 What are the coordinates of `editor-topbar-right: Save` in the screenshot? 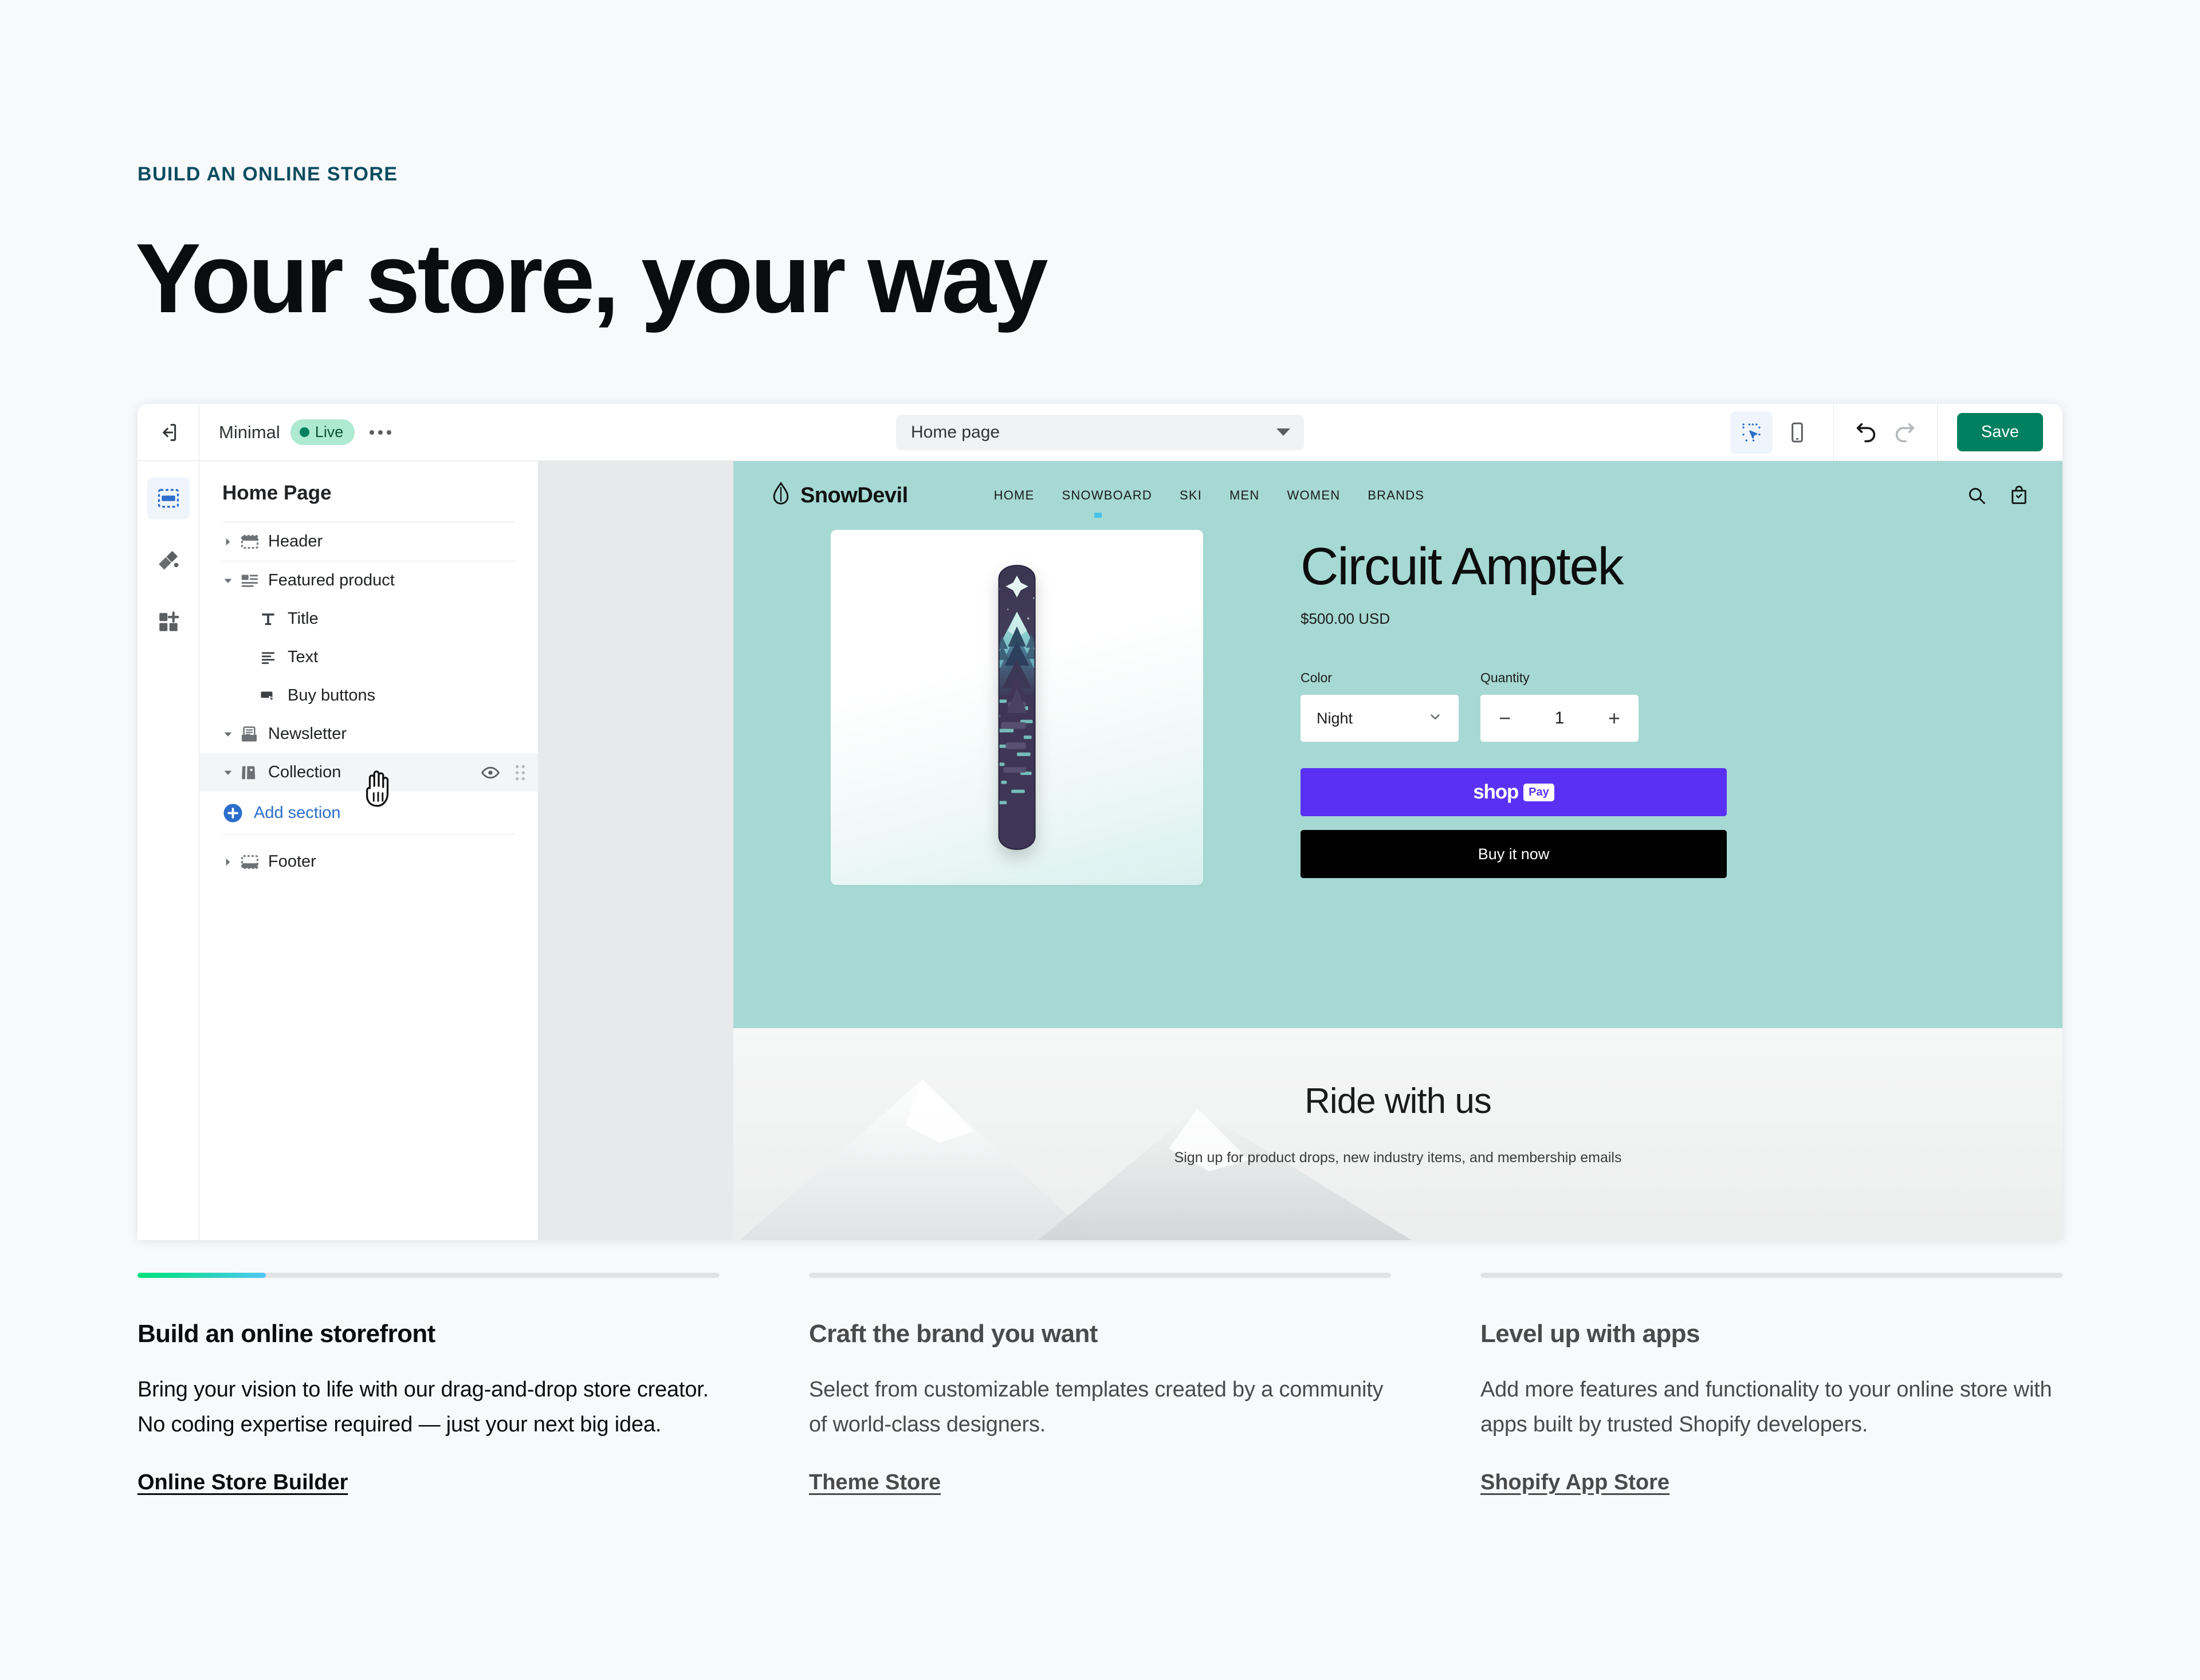 It's located at (1888, 432).